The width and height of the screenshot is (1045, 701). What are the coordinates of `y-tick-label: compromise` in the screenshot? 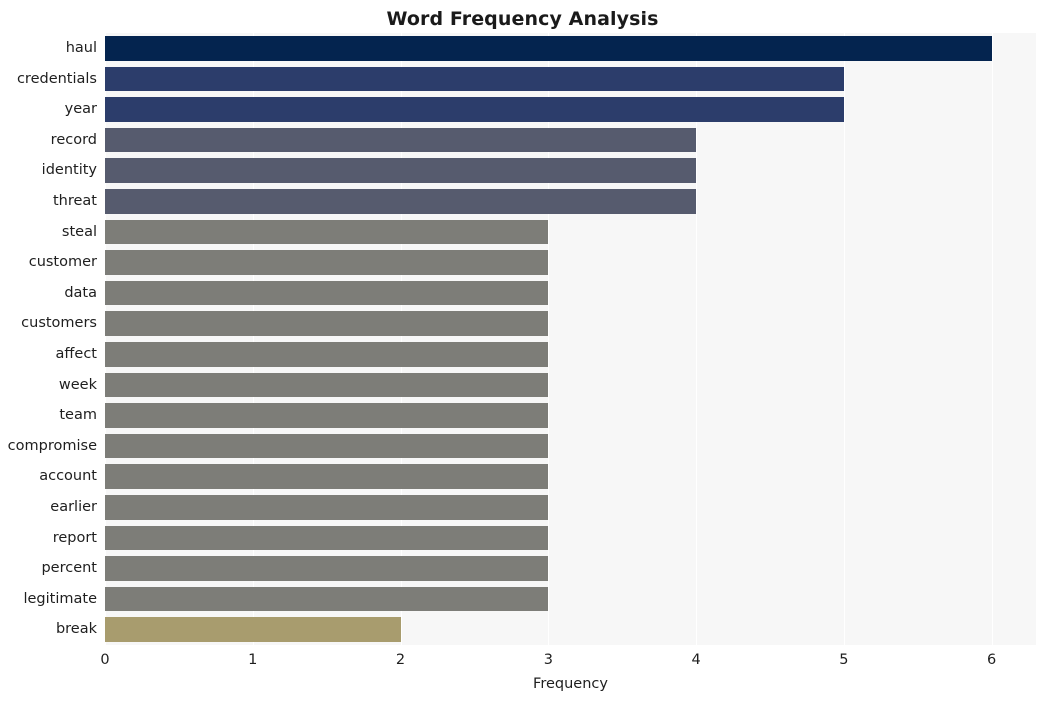 It's located at (52, 445).